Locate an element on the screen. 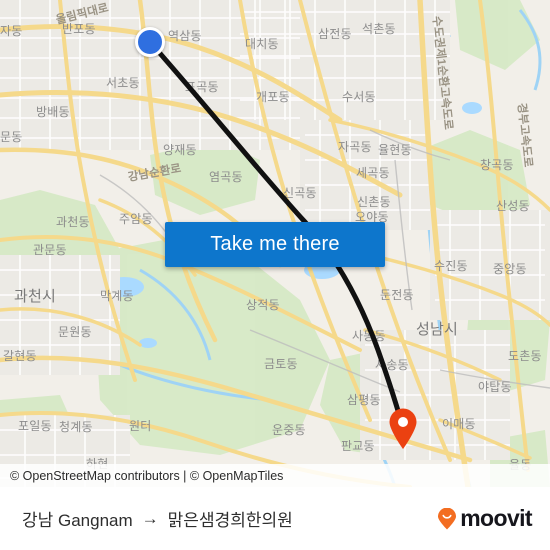 The image size is (550, 550). destination-pin-marker is located at coordinates (403, 431).